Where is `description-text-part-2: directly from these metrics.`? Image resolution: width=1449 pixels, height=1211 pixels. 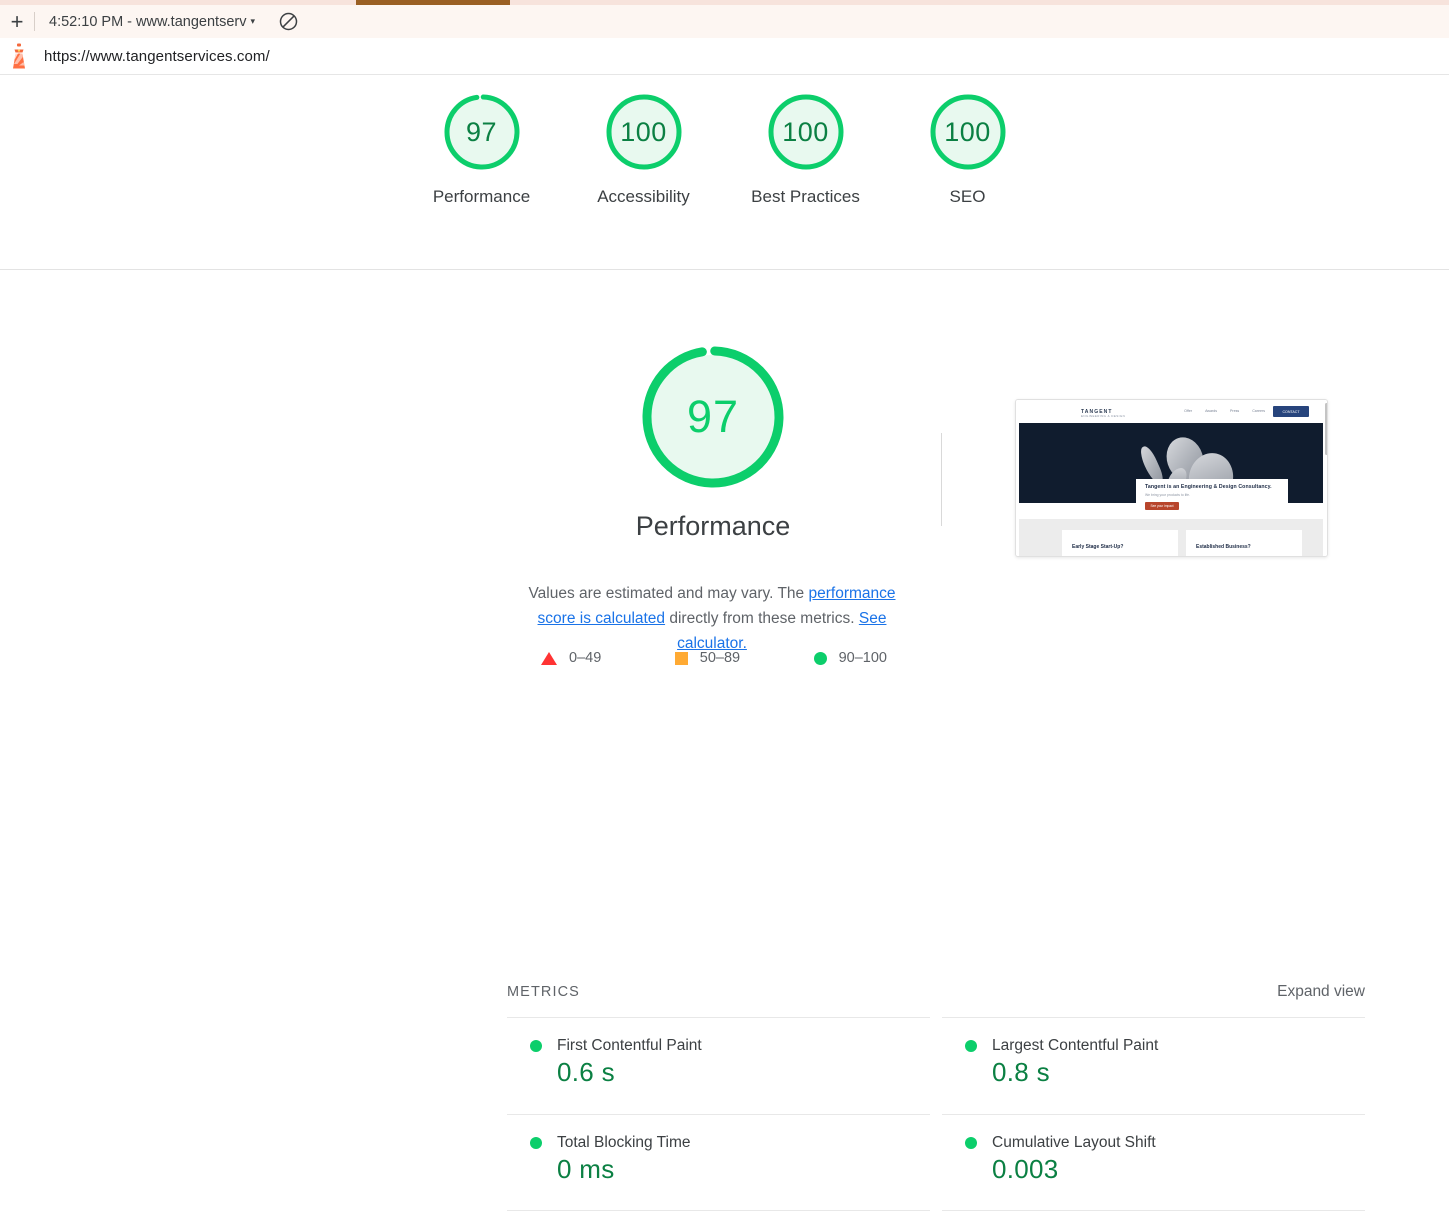
description-text-part-2: directly from these metrics. is located at coordinates (762, 618).